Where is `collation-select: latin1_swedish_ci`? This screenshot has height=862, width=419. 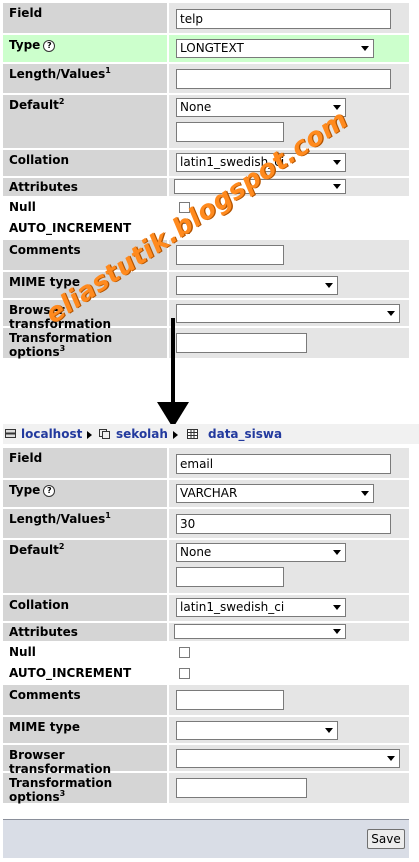 collation-select: latin1_swedish_ci is located at coordinates (261, 607).